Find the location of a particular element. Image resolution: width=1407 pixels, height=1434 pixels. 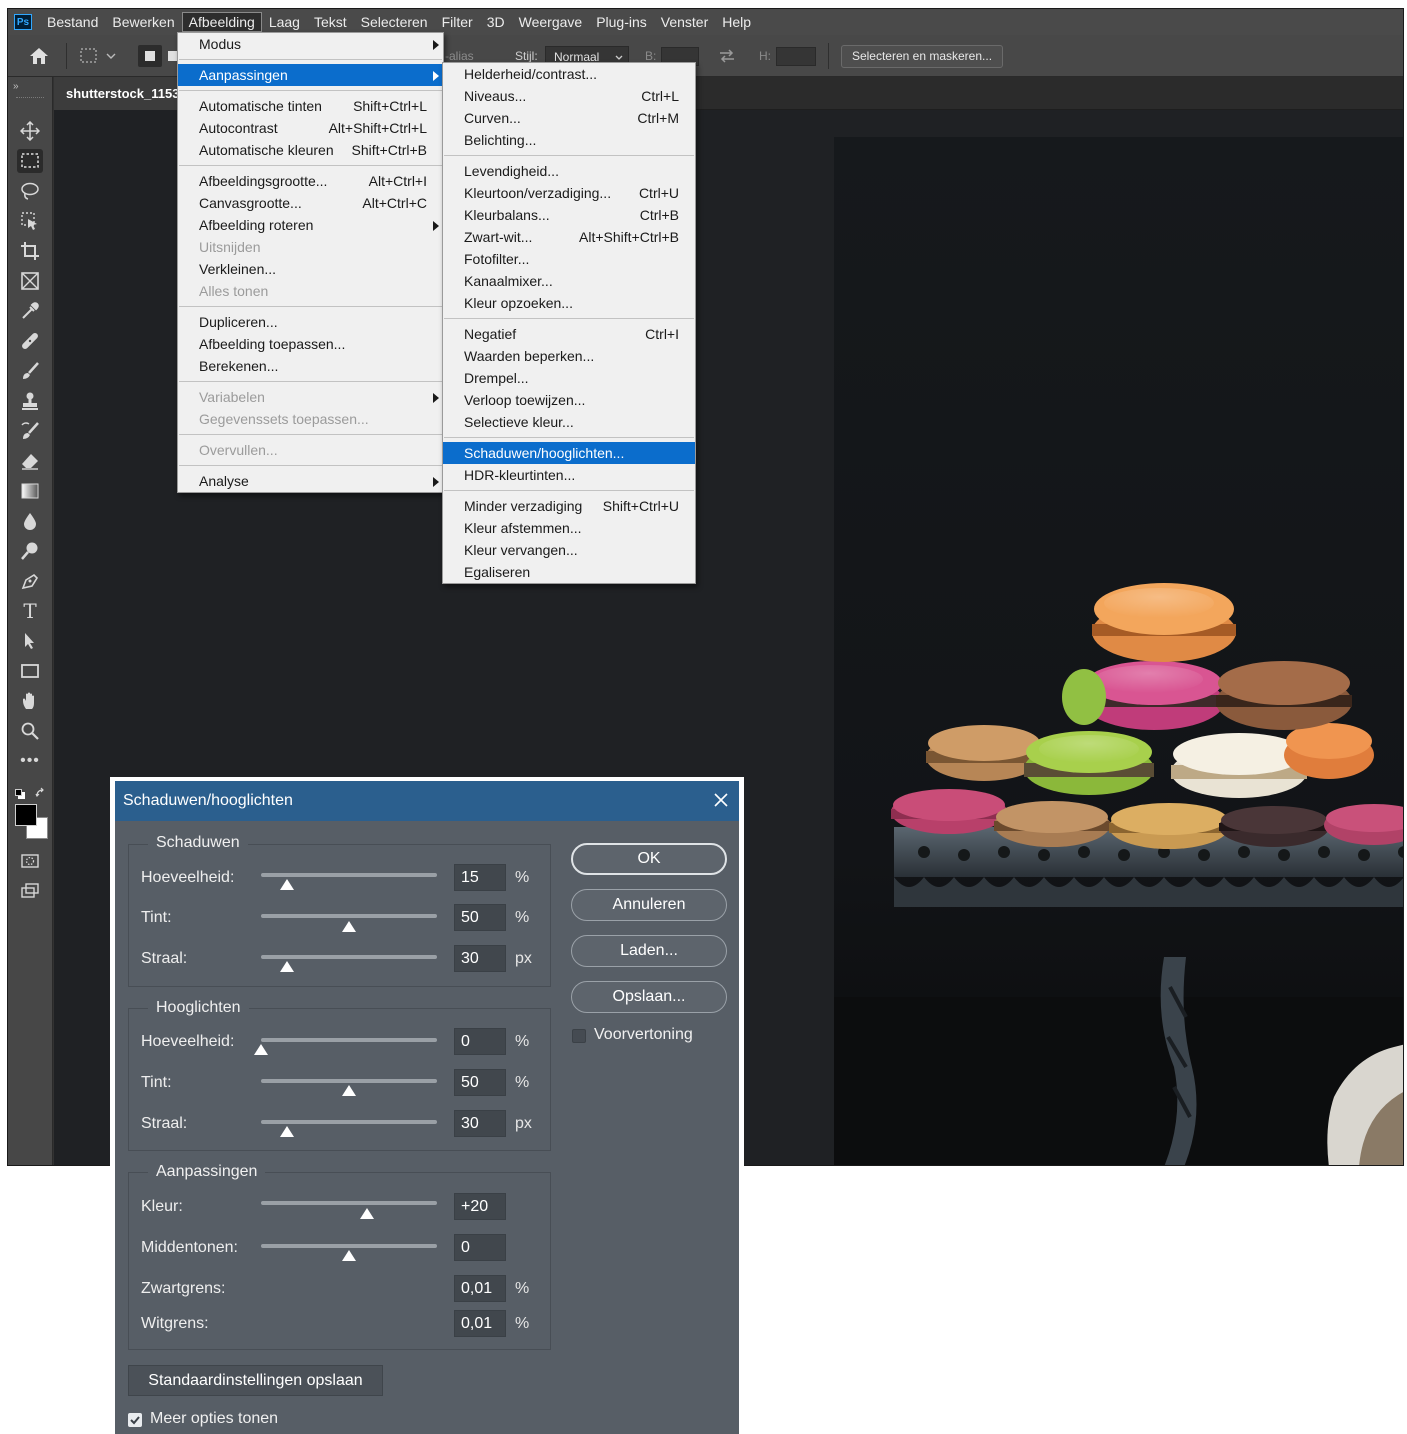

menu-venster: Venster is located at coordinates (684, 22).